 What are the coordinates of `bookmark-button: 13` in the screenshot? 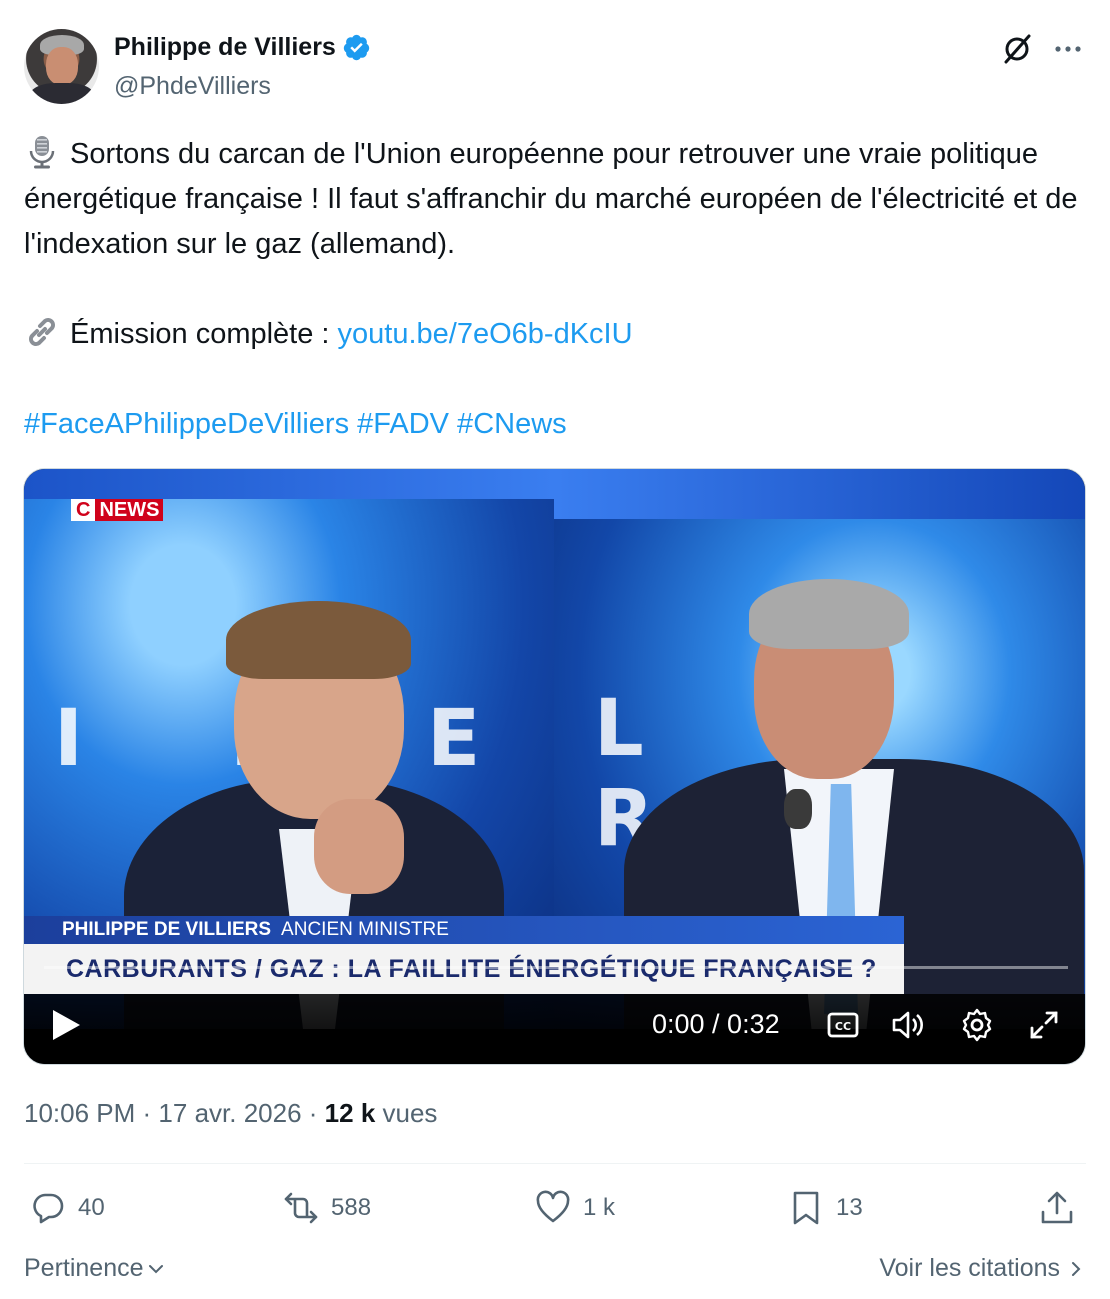 It's located at (825, 1208).